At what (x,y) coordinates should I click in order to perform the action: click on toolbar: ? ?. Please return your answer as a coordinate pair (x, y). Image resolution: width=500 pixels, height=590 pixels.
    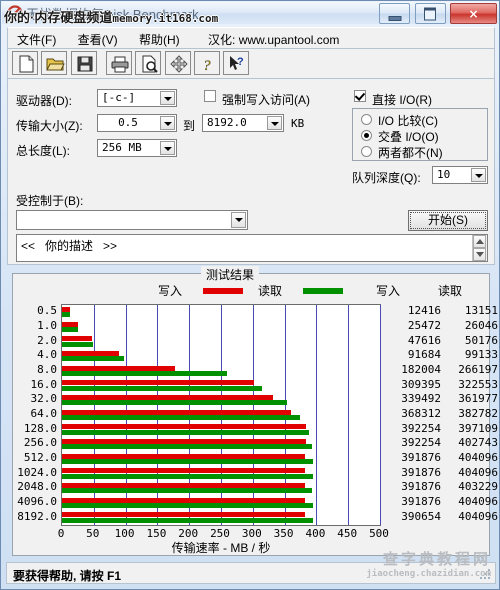
    Looking at the image, I should click on (251, 64).